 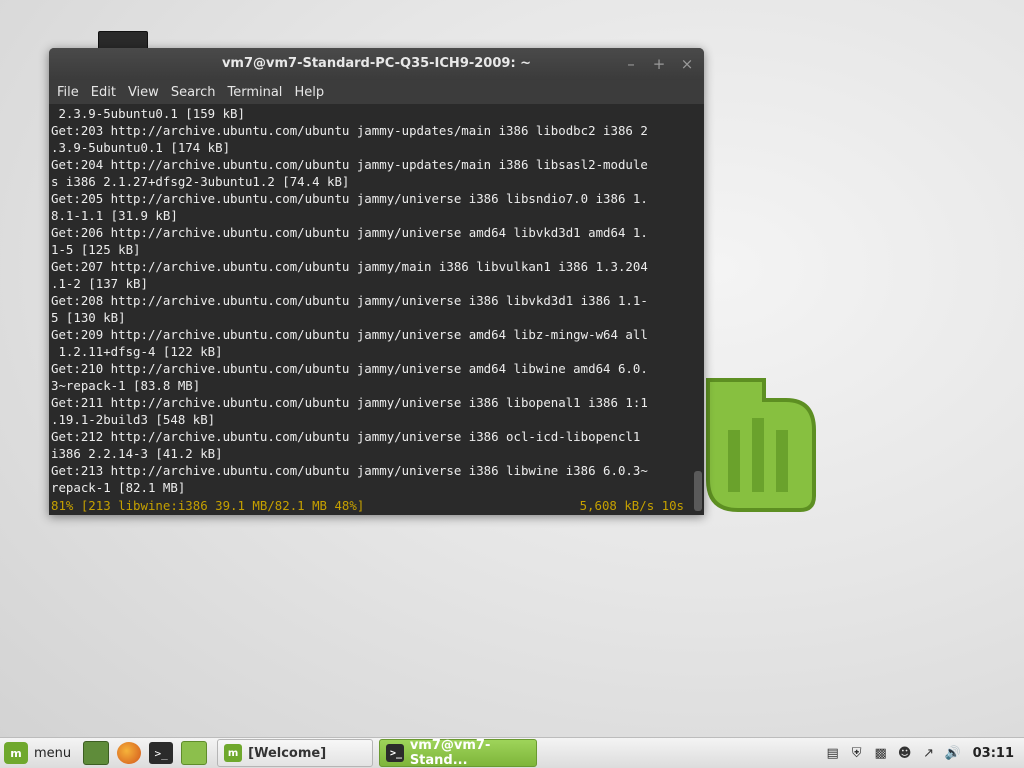 What do you see at coordinates (659, 64) in the screenshot?
I see `maximize-icon: +` at bounding box center [659, 64].